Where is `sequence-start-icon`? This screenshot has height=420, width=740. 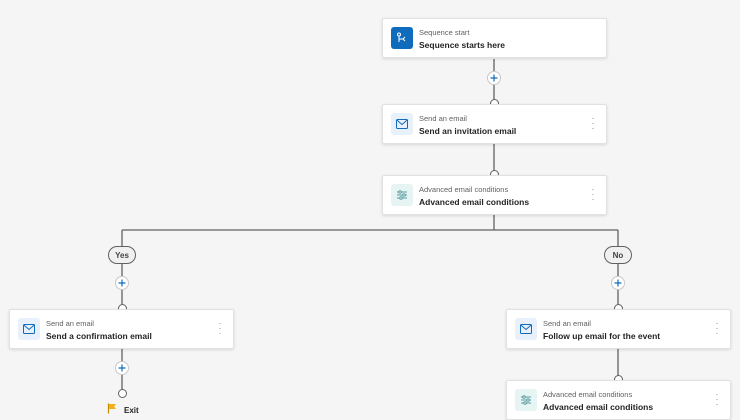
sequence-start-icon is located at coordinates (402, 38).